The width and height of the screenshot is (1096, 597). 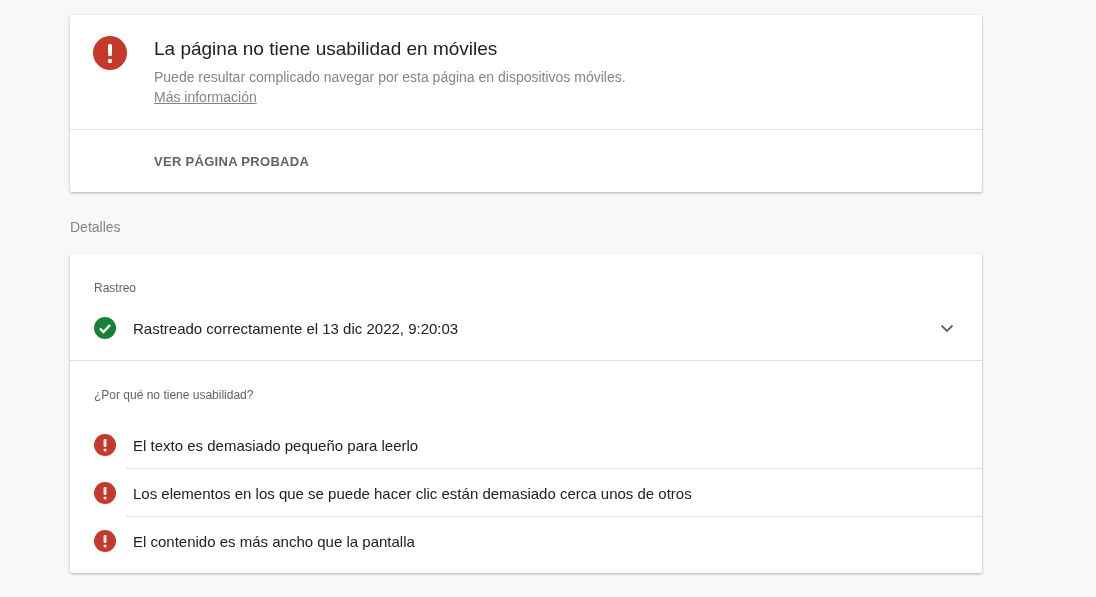 What do you see at coordinates (205, 97) in the screenshot?
I see `more-info-link: Más información` at bounding box center [205, 97].